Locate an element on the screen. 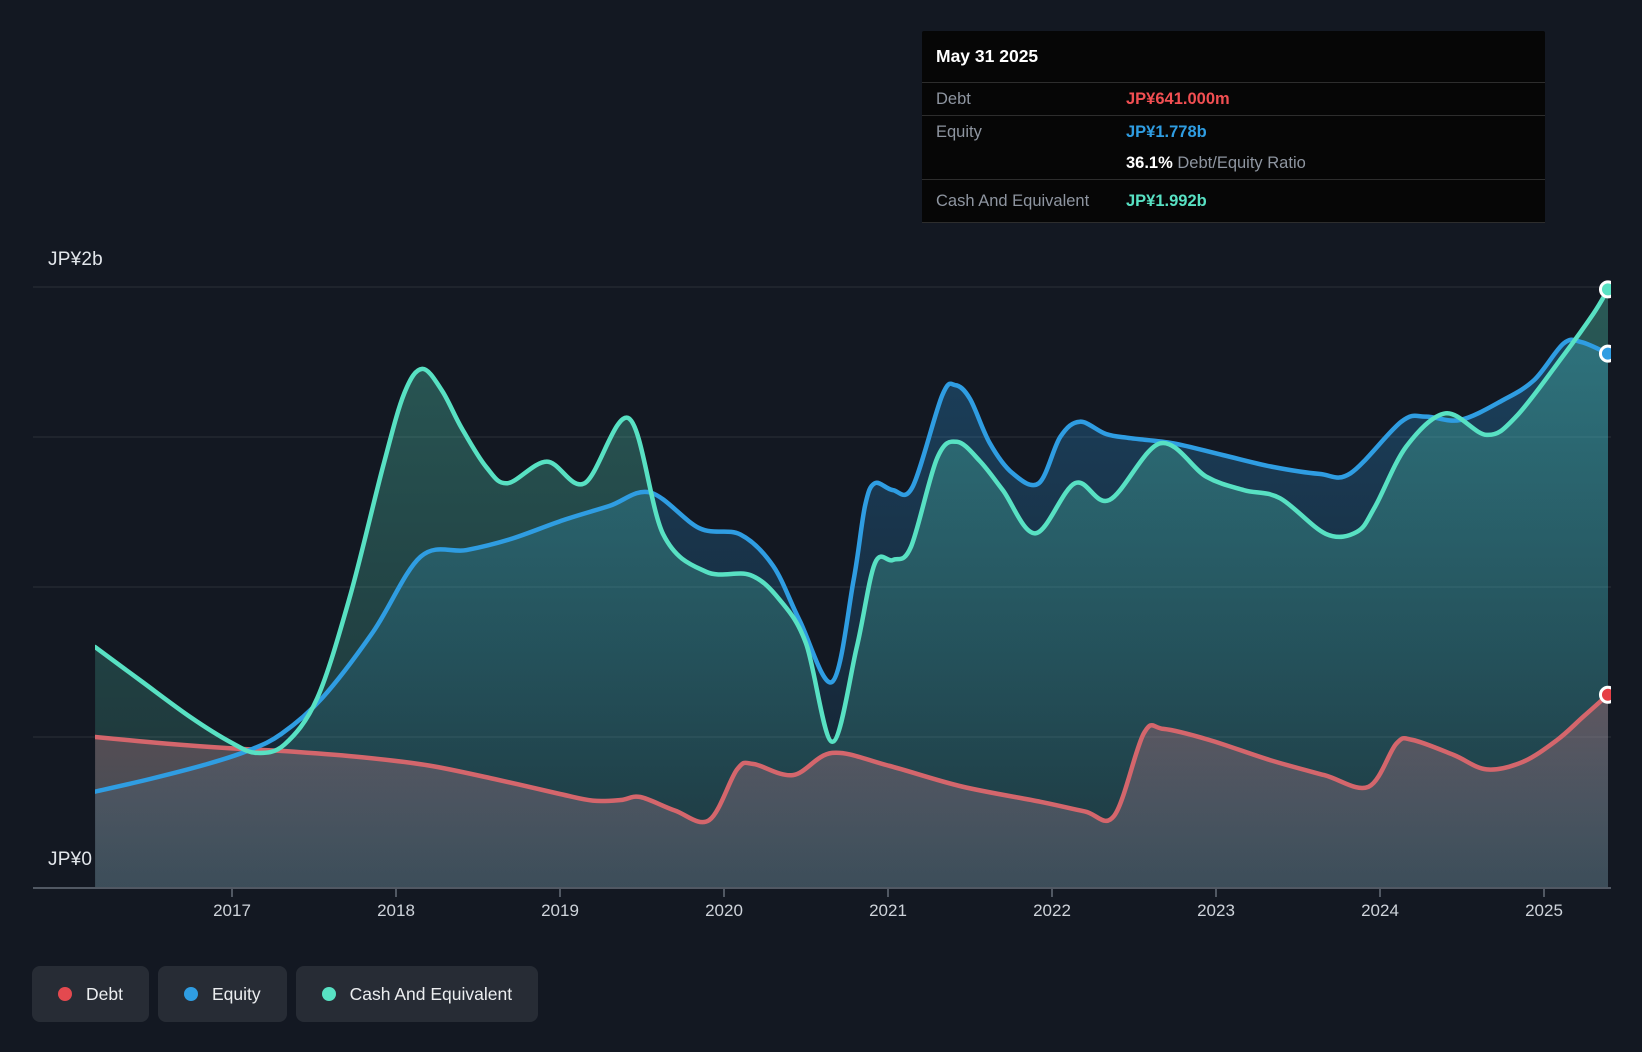 The height and width of the screenshot is (1052, 1642). end-marker-debt is located at coordinates (1606, 694).